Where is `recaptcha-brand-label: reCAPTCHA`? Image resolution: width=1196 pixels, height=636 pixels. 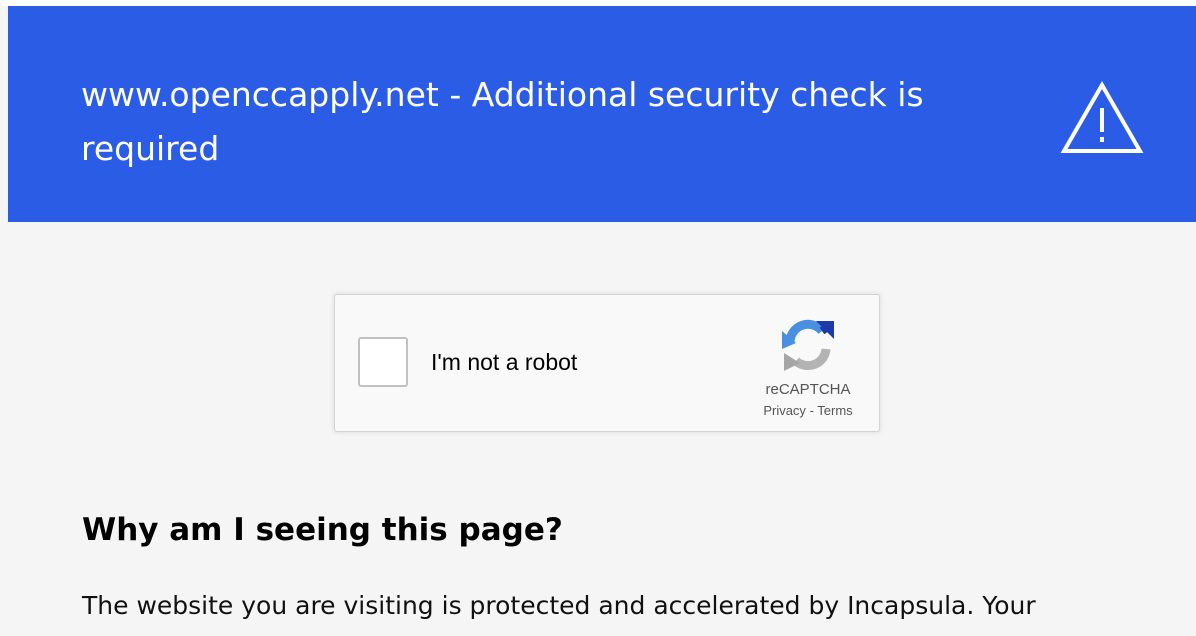
recaptcha-brand-label: reCAPTCHA is located at coordinates (808, 389).